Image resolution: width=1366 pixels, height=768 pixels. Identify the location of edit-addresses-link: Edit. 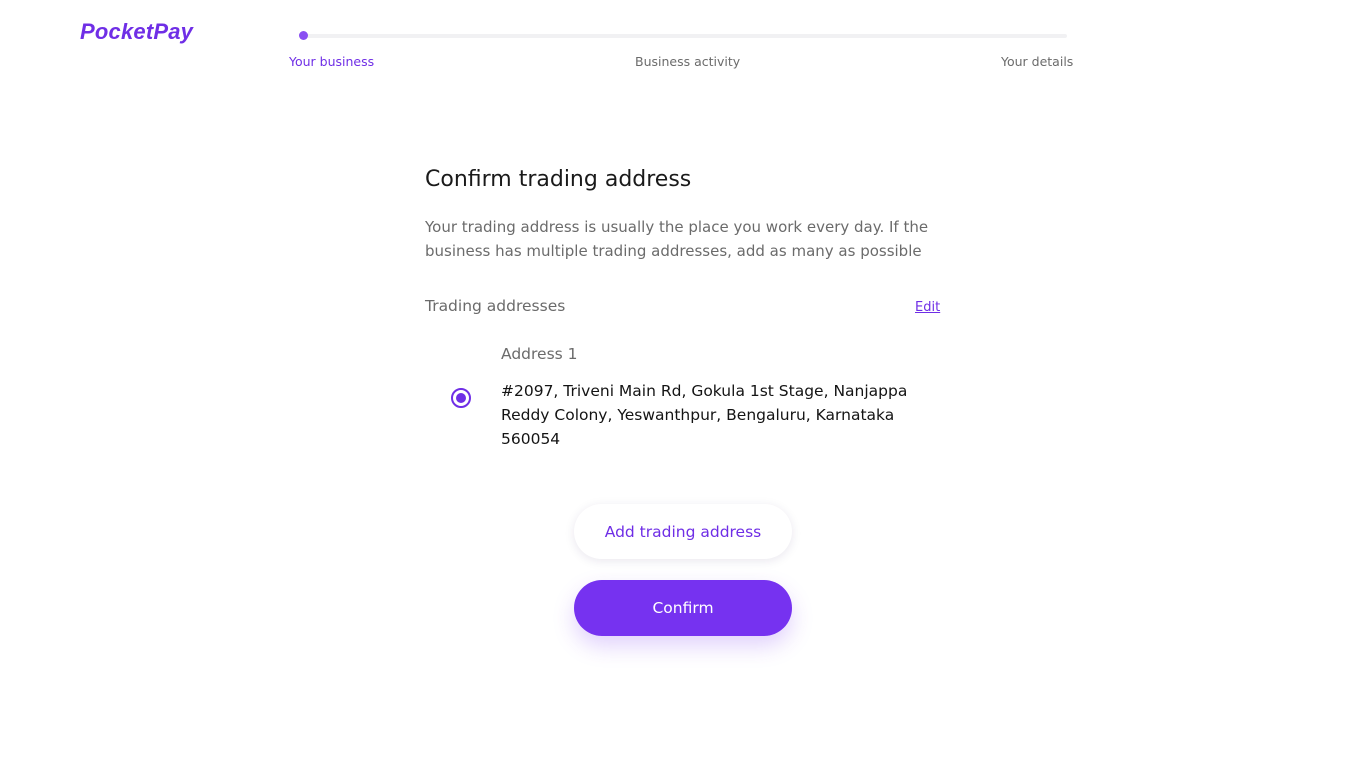
(927, 307).